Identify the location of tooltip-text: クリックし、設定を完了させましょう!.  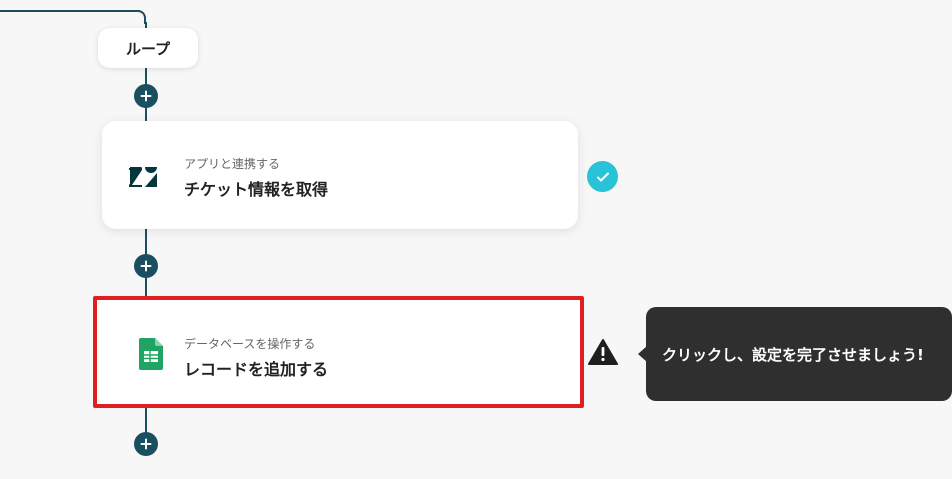
(793, 354).